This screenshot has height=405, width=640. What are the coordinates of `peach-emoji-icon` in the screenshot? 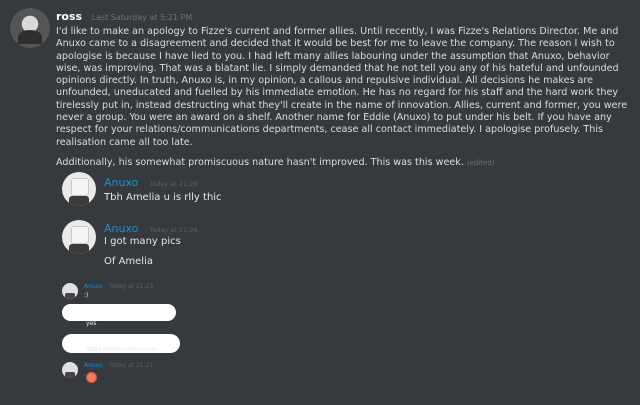 It's located at (91, 377).